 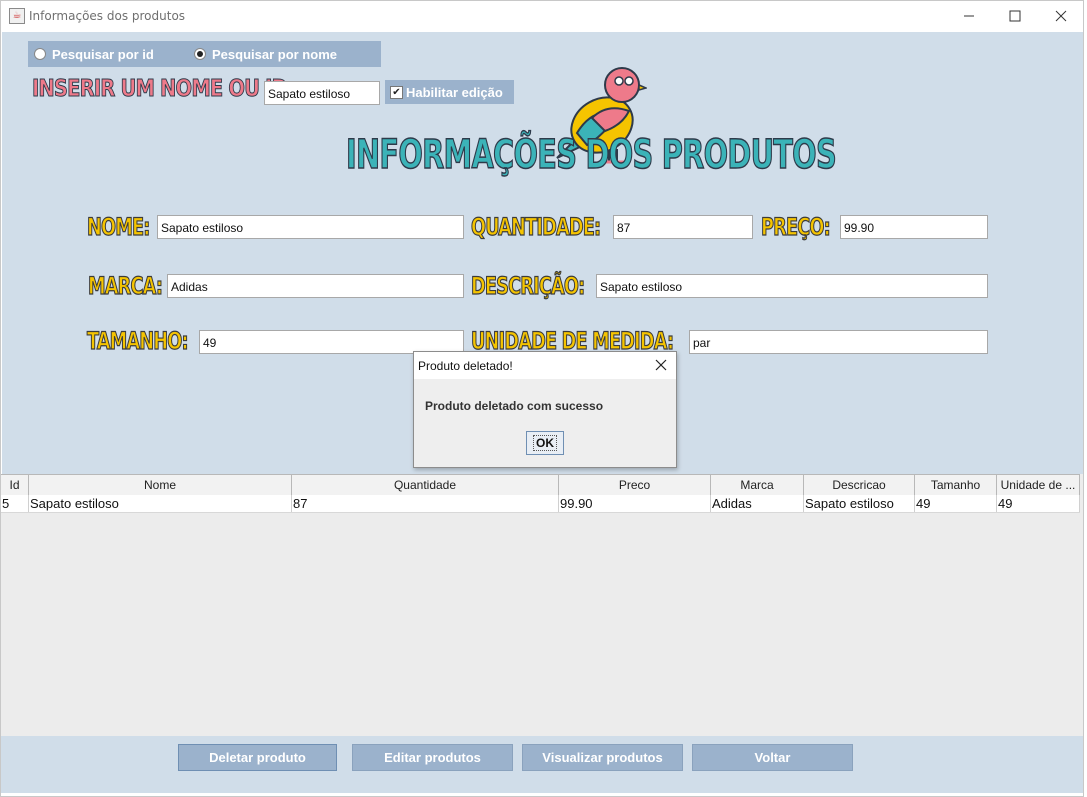 I want to click on column-header-descricao: Descricao, so click(x=859, y=485).